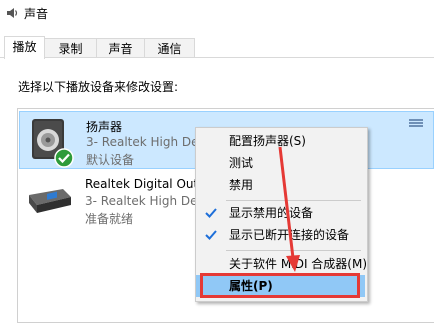 The width and height of the screenshot is (434, 324). Describe the element at coordinates (50, 201) in the screenshot. I see `digital-output-icon` at that location.